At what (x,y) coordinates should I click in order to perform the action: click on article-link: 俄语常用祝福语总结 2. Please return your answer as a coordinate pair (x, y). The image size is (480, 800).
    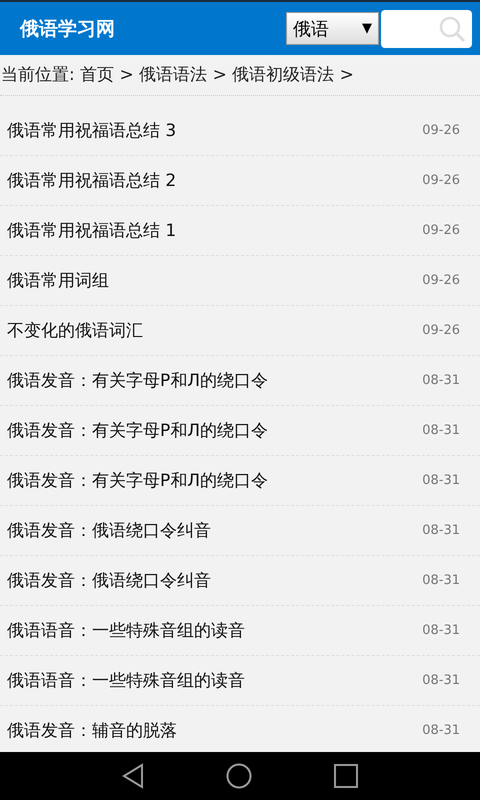
    Looking at the image, I should click on (91, 180).